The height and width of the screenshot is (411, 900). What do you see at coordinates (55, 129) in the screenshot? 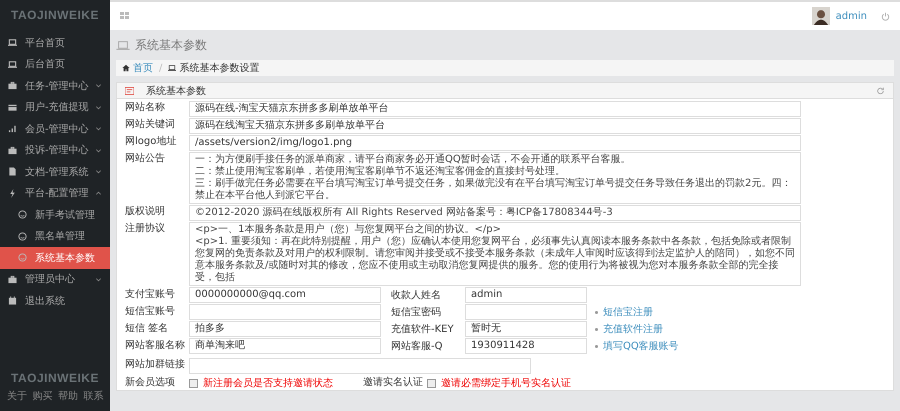
I see `sidebar-item: 会员-管理中心` at bounding box center [55, 129].